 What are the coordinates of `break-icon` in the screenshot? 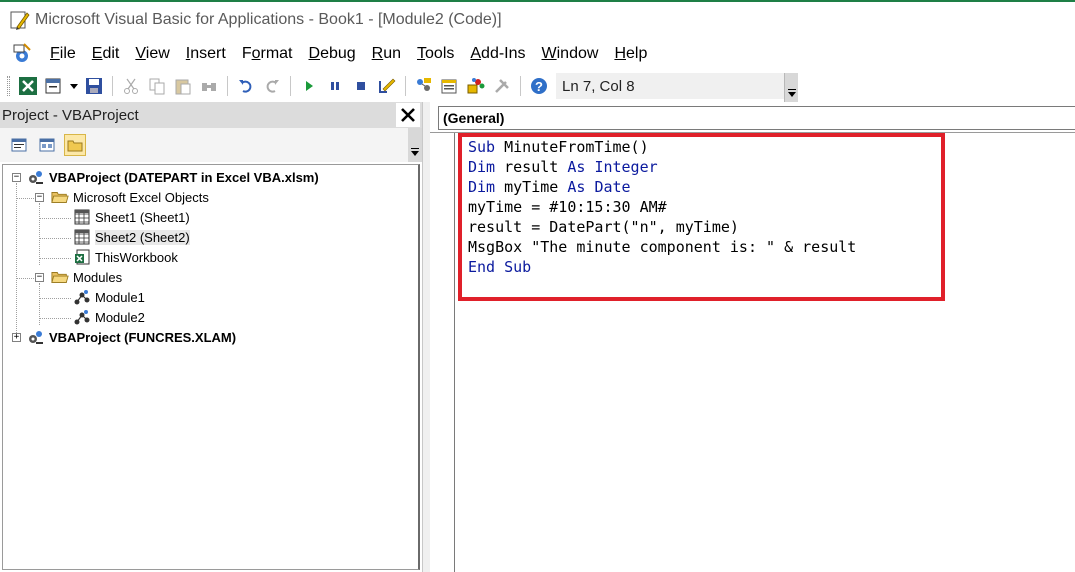 It's located at (335, 86).